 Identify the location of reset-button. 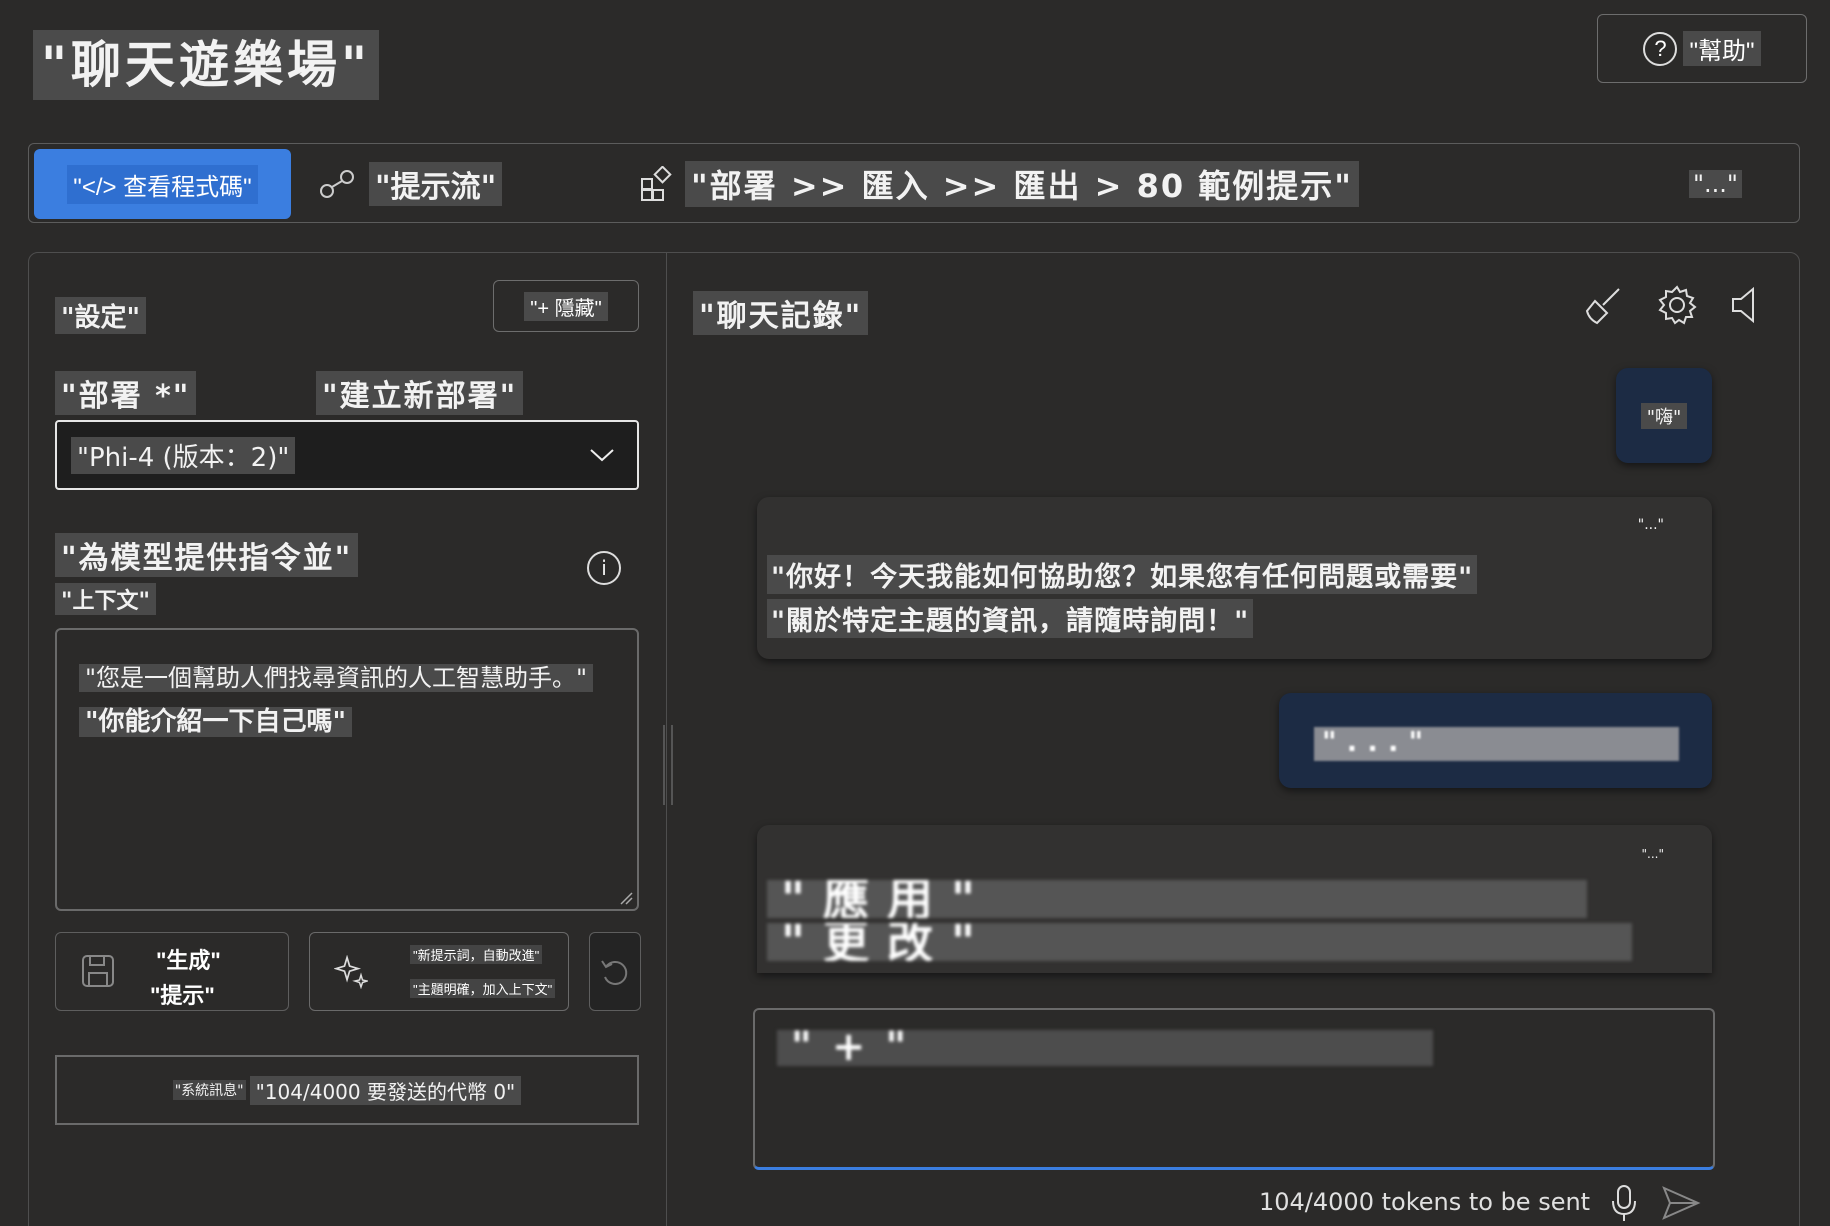
(615, 971).